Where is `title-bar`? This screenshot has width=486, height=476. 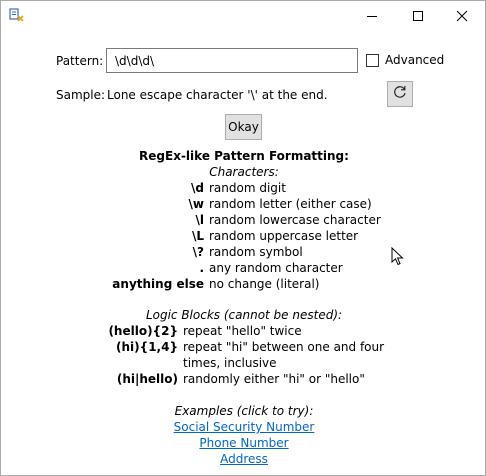 title-bar is located at coordinates (243, 16).